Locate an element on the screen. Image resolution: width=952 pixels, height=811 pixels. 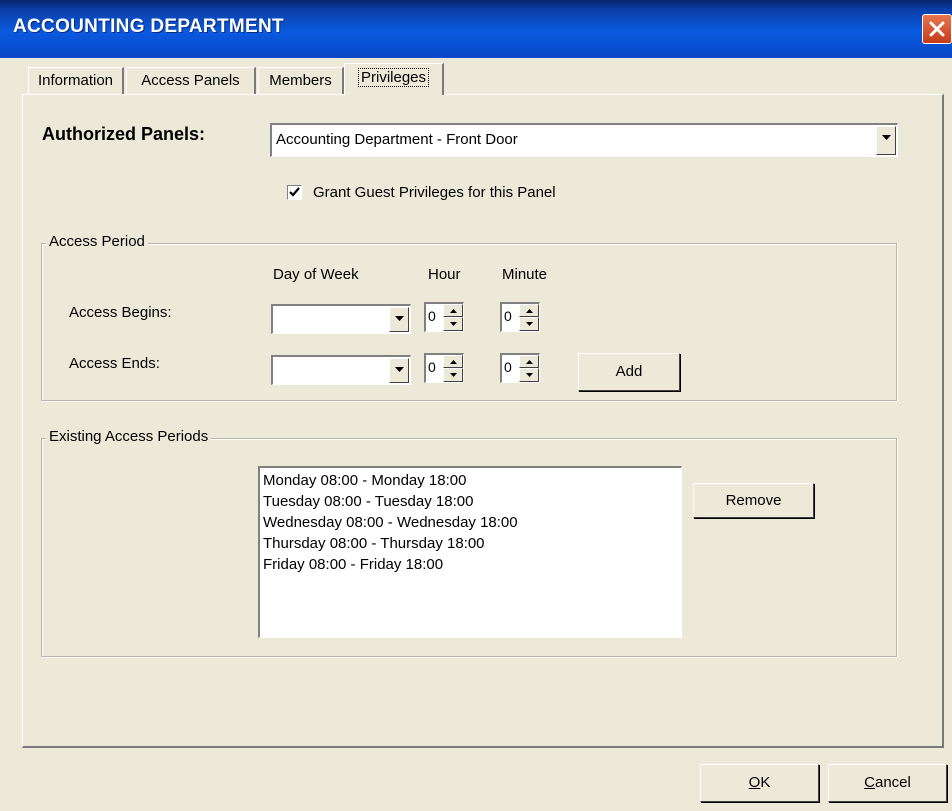
access-begins-label: Access Begins: is located at coordinates (120, 312).